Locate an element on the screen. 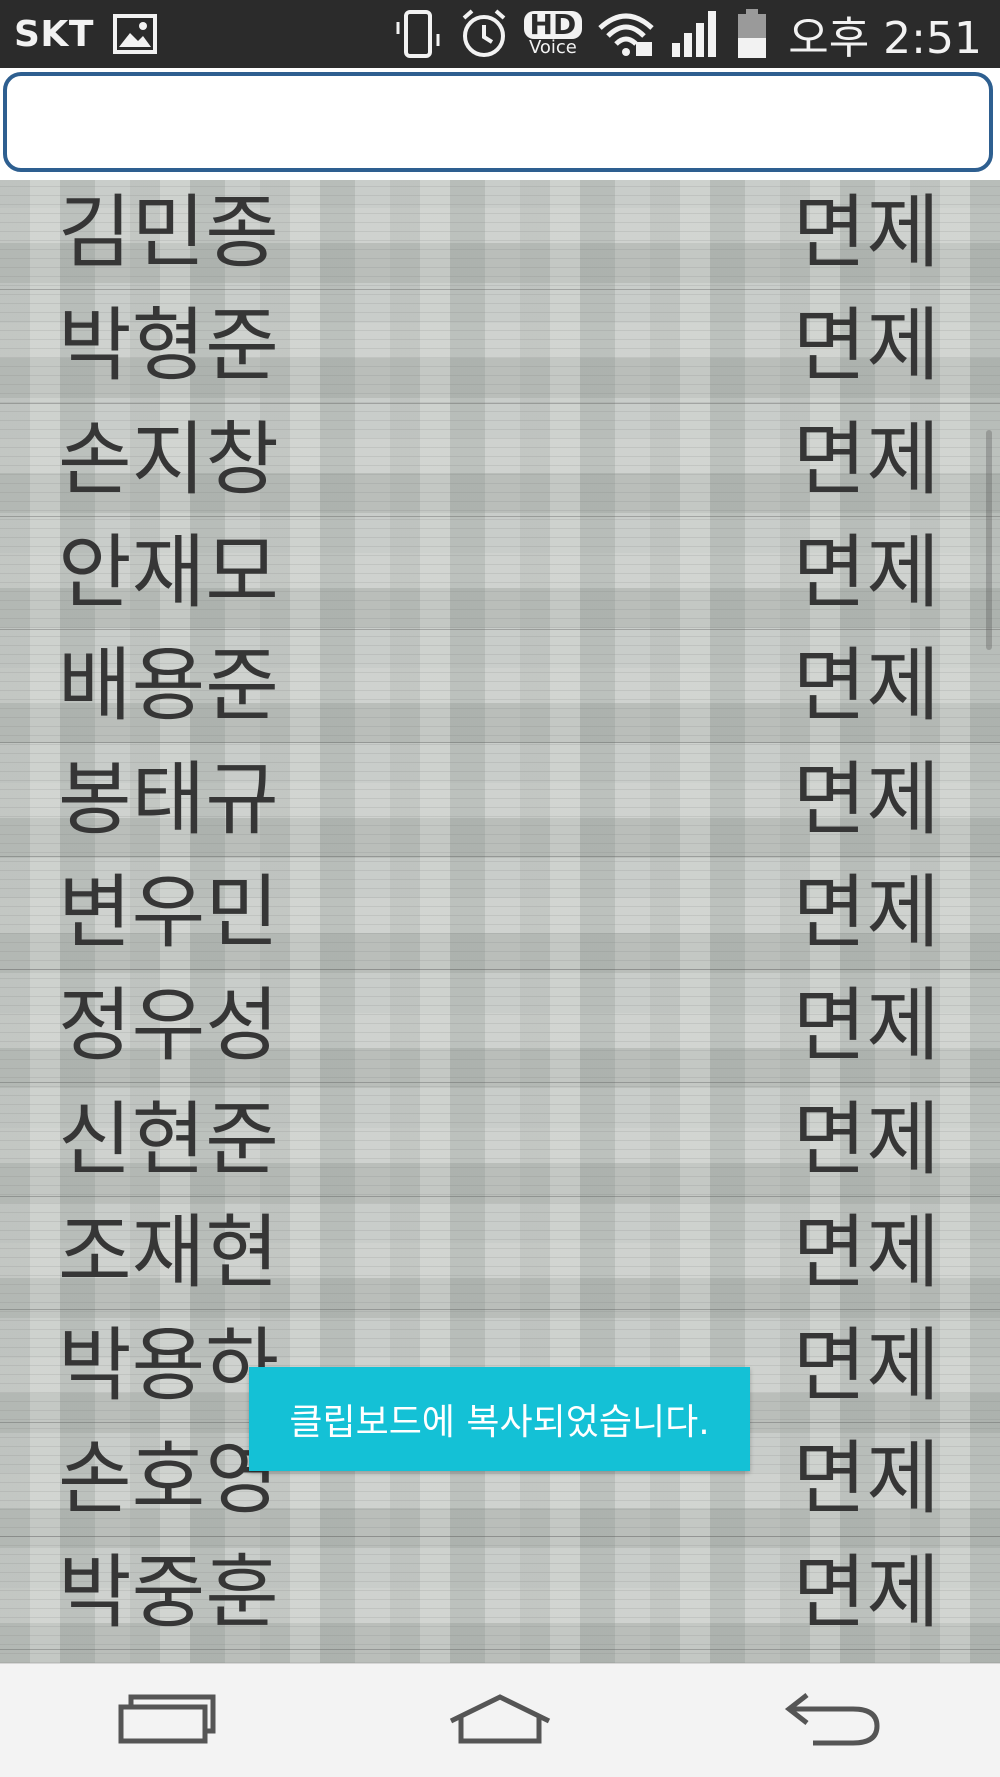 The height and width of the screenshot is (1777, 1000). person-name: 박중훈 is located at coordinates (168, 1592).